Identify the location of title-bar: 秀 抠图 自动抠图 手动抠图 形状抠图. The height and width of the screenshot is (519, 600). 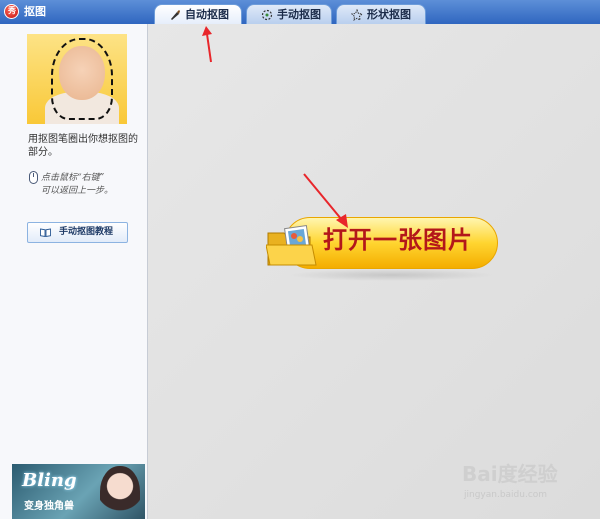
(300, 12).